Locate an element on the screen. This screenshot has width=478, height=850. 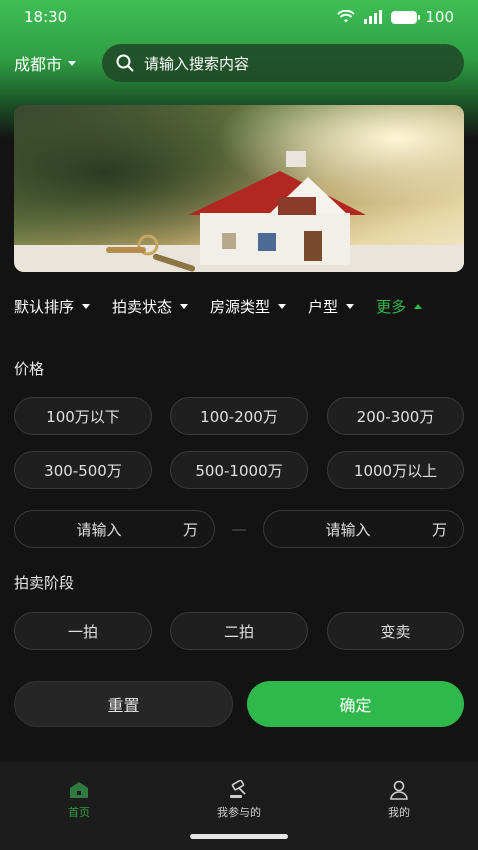
filter-auction-status: 拍卖状态 is located at coordinates (150, 306).